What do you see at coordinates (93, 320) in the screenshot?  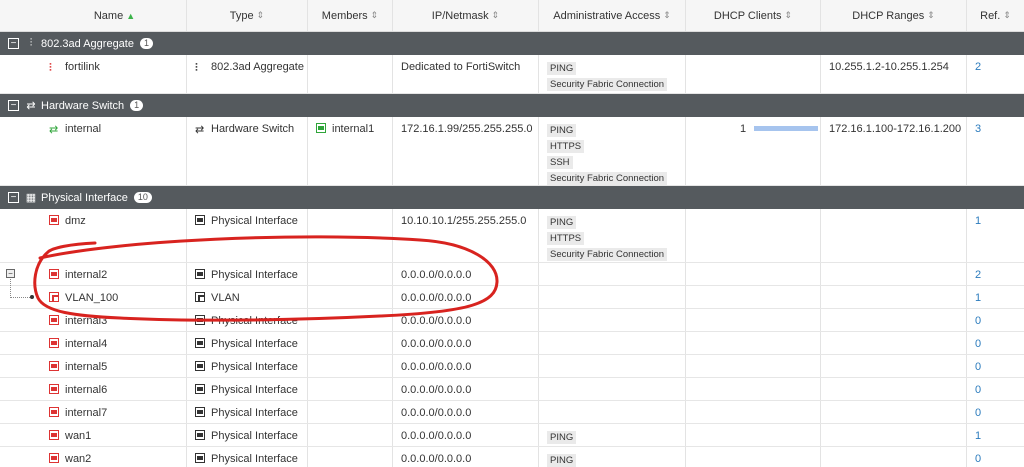 I see `cell-name: internal3` at bounding box center [93, 320].